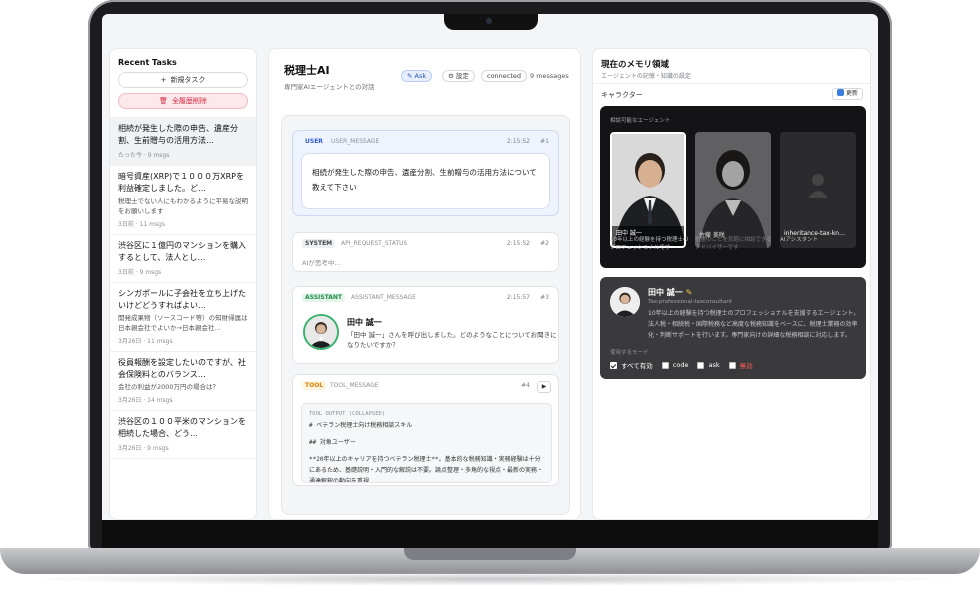 The width and height of the screenshot is (980, 592). What do you see at coordinates (746, 366) in the screenshot?
I see `mode-label-text: 無効` at bounding box center [746, 366].